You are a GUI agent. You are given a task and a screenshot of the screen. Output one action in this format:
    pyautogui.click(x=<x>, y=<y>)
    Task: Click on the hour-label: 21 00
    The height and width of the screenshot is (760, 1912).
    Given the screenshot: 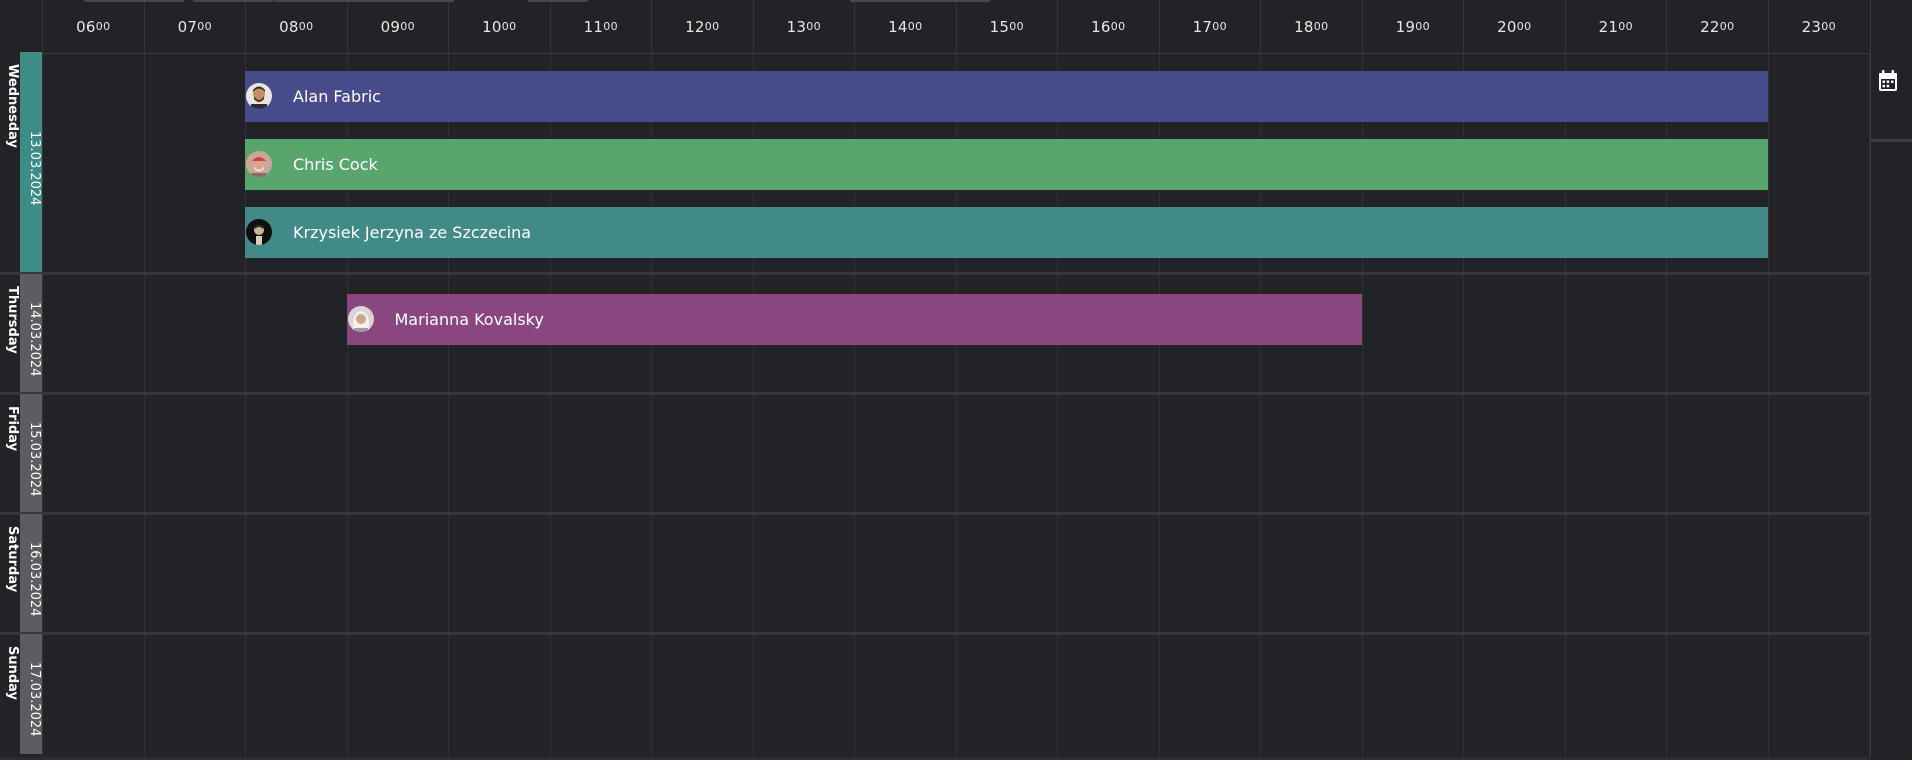 What is the action you would take?
    pyautogui.click(x=1615, y=26)
    